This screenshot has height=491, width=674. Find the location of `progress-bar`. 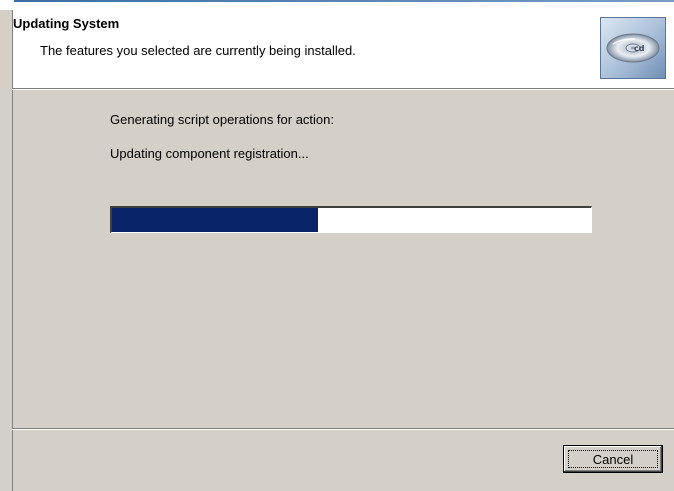

progress-bar is located at coordinates (351, 219).